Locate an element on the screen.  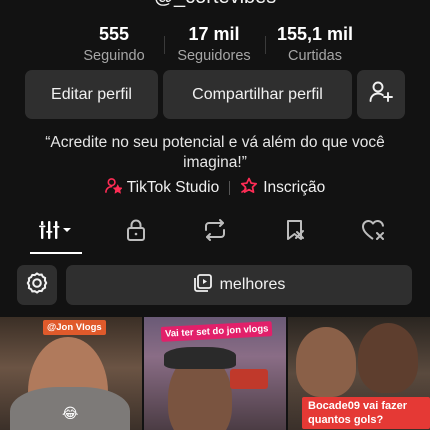
video-thumbnail: Bocade09 vai fazer quantos gols? is located at coordinates (359, 373).